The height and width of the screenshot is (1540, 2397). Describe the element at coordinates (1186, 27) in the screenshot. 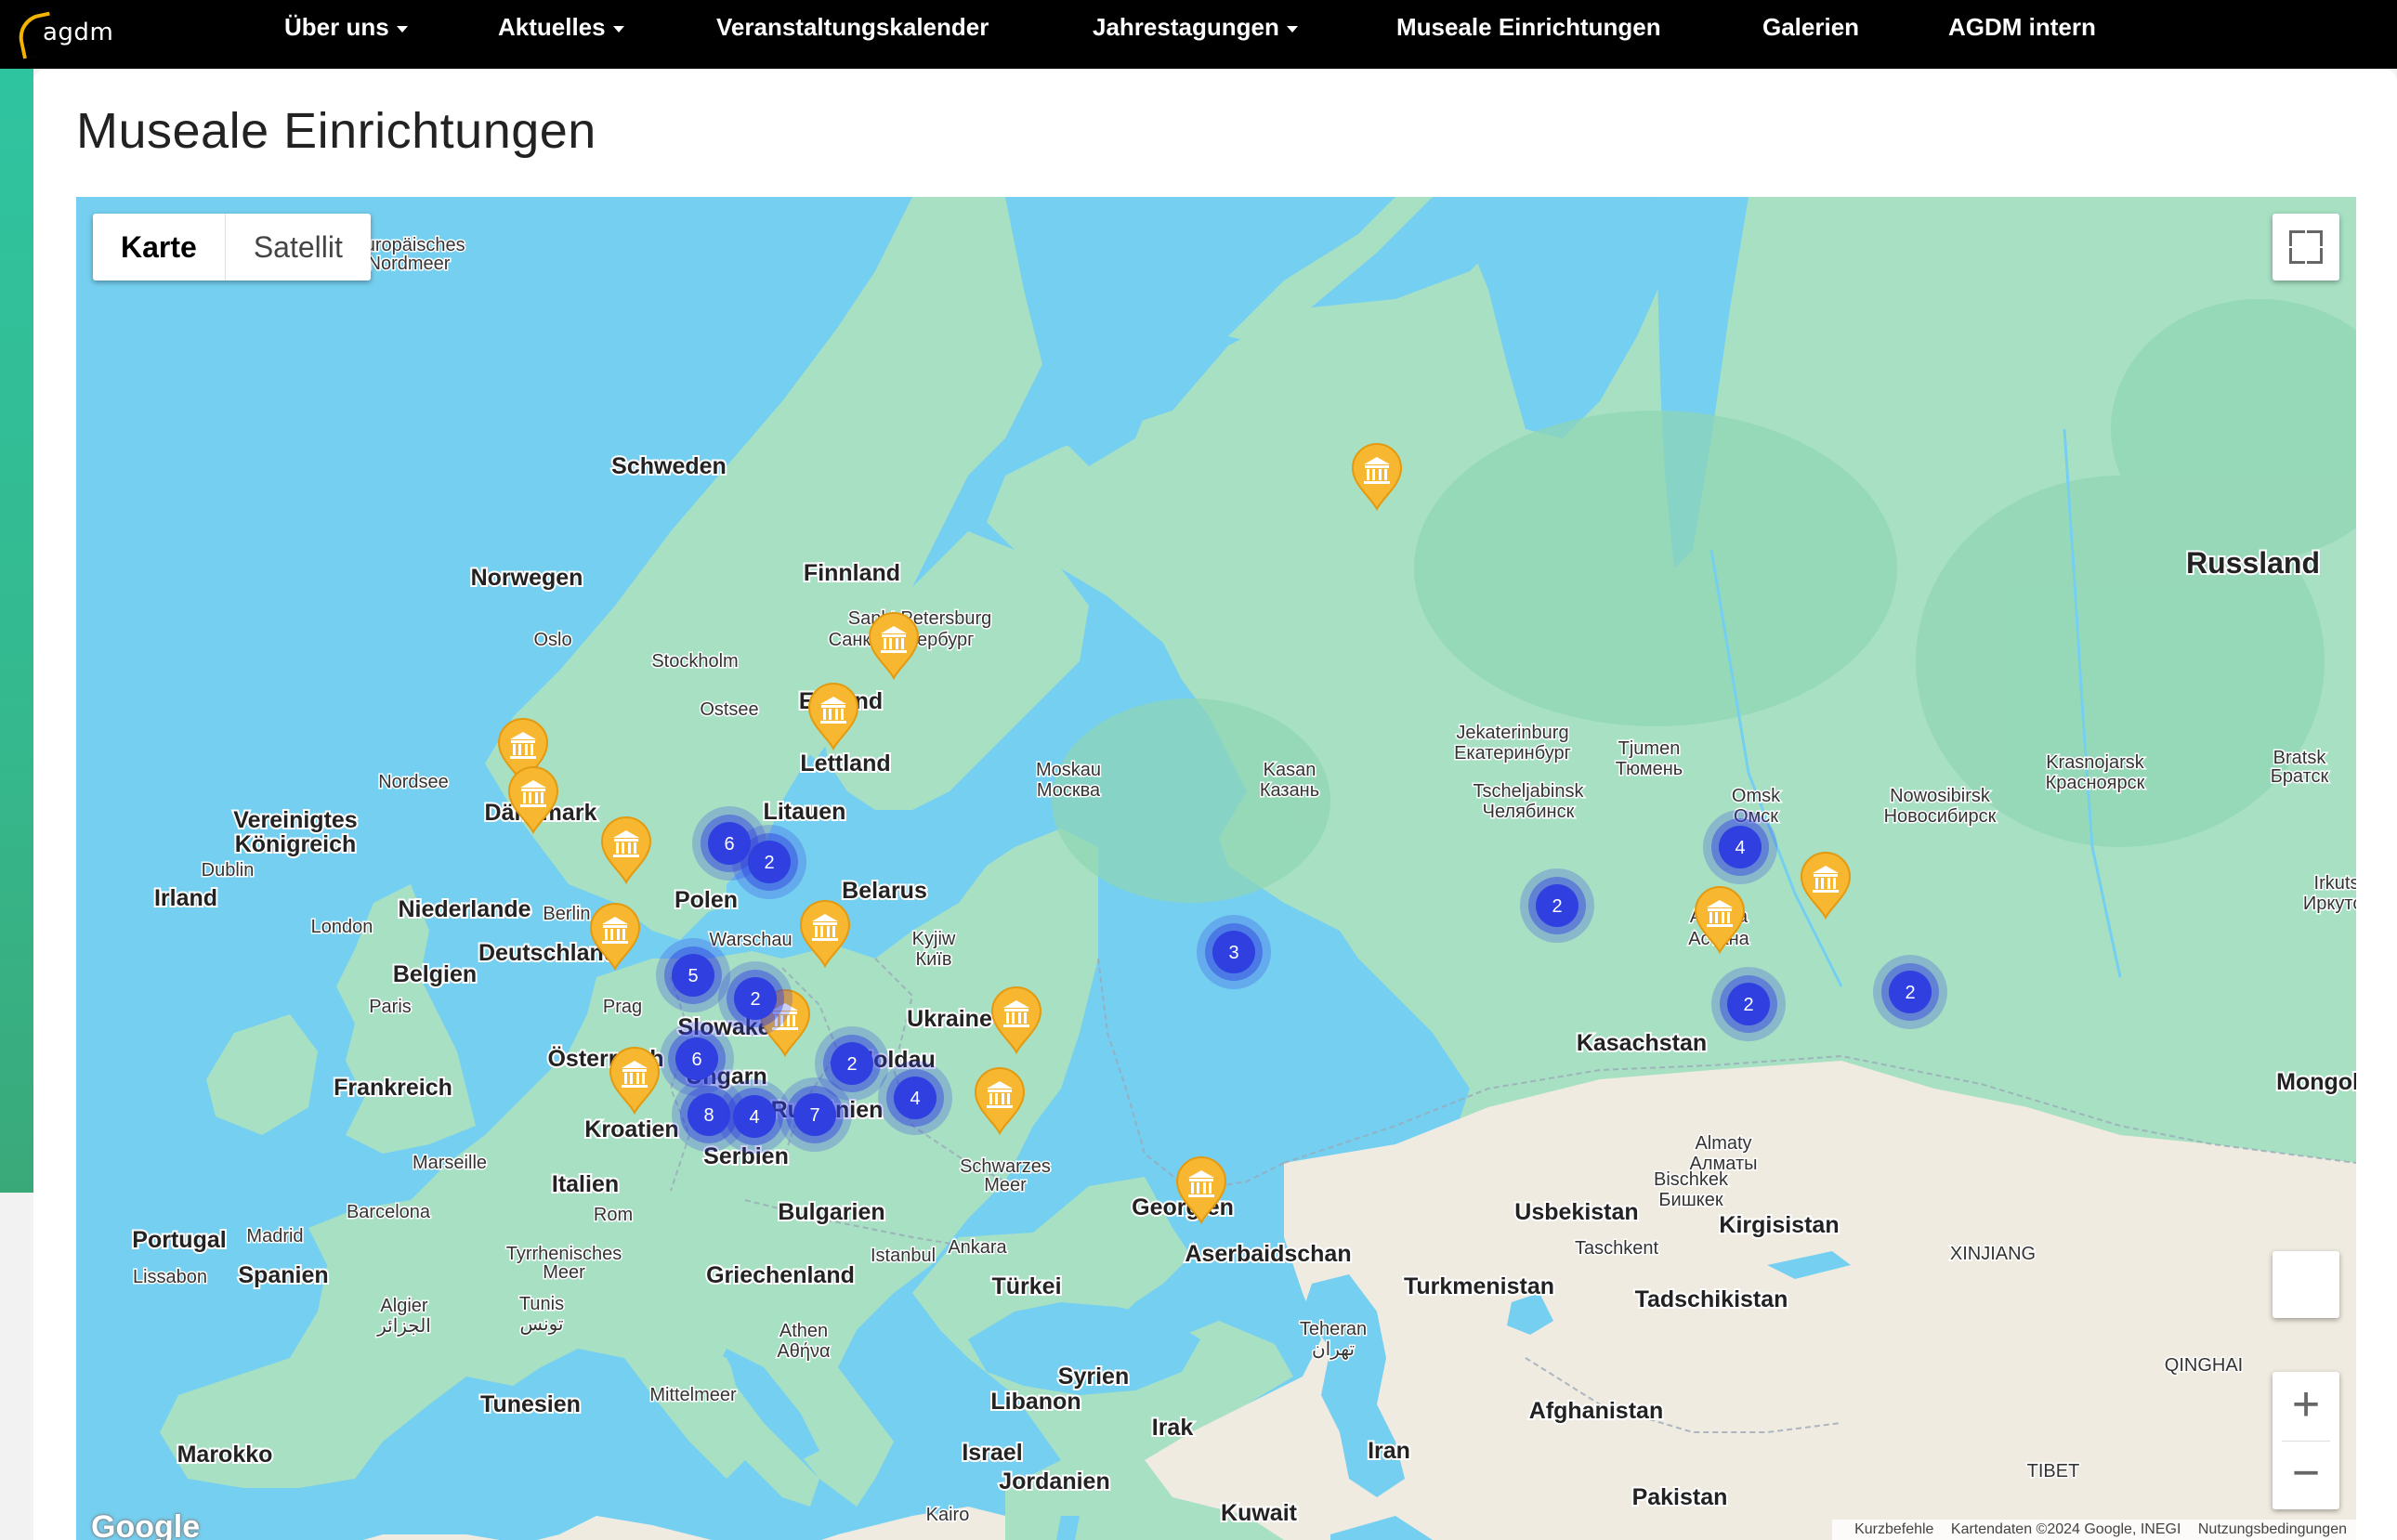

I see `nav-label: Jahrestagungen` at that location.